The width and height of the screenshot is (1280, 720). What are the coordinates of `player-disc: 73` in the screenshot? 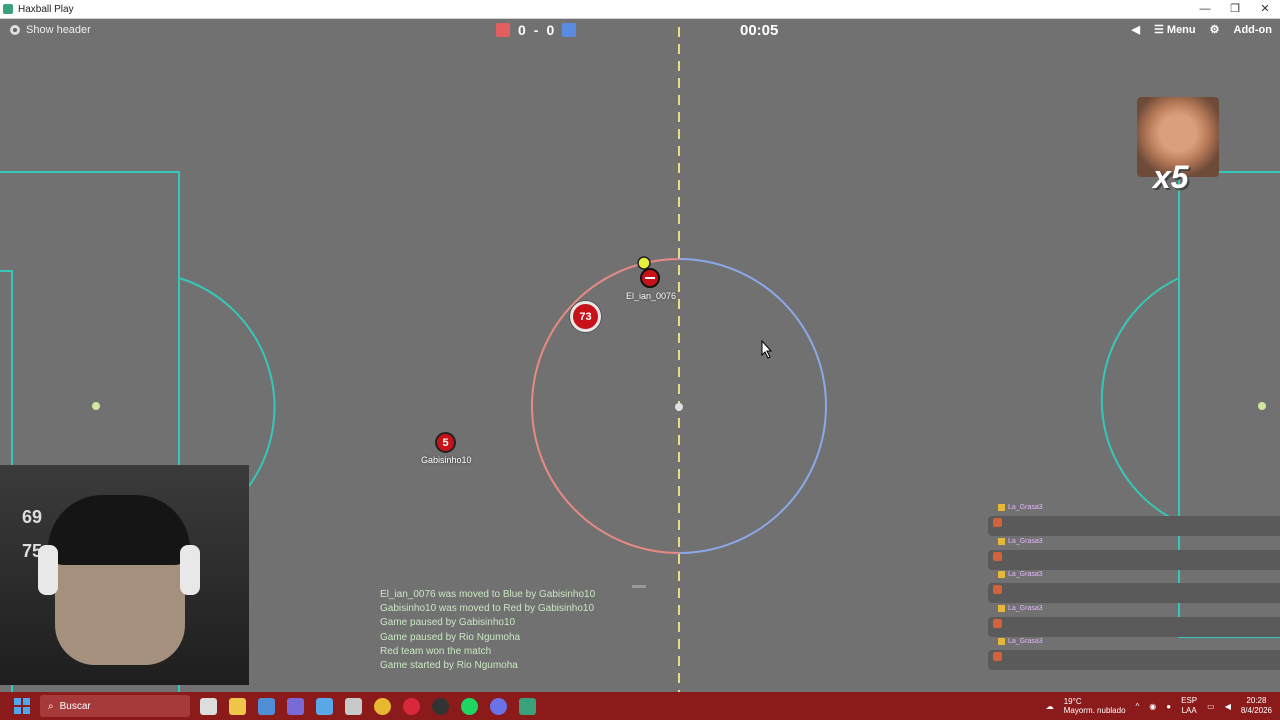 It's located at (585, 316).